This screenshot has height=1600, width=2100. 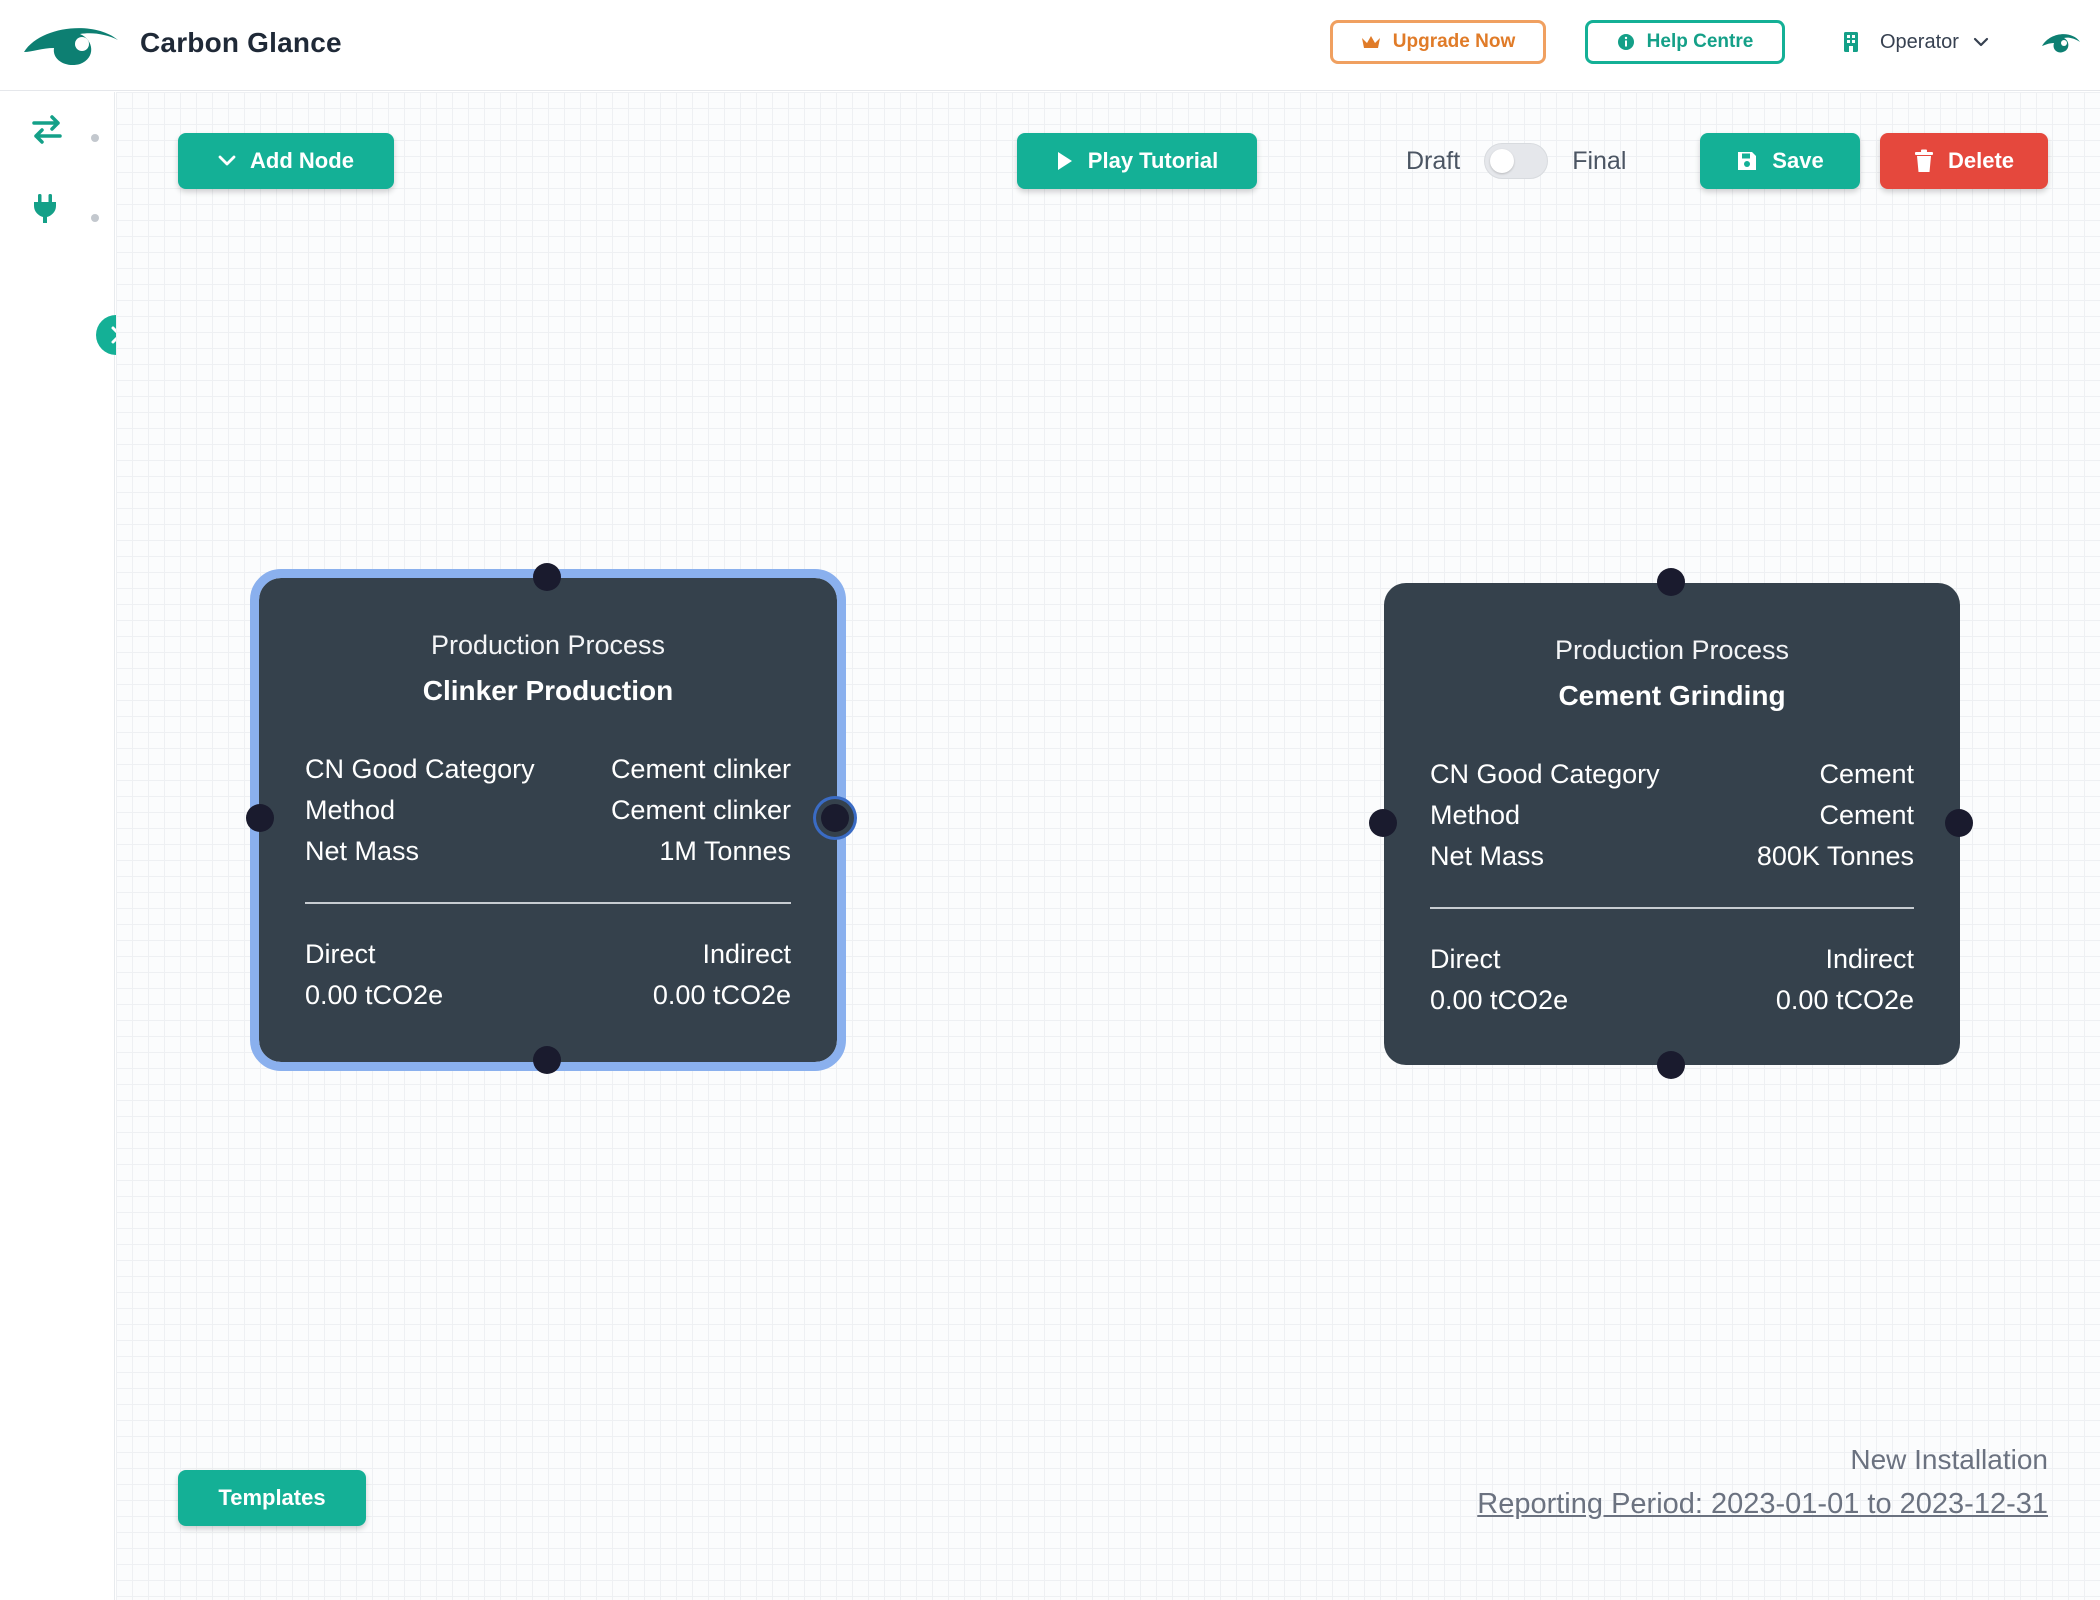 I want to click on node-row: CN Good Category Cement, so click(x=1672, y=774).